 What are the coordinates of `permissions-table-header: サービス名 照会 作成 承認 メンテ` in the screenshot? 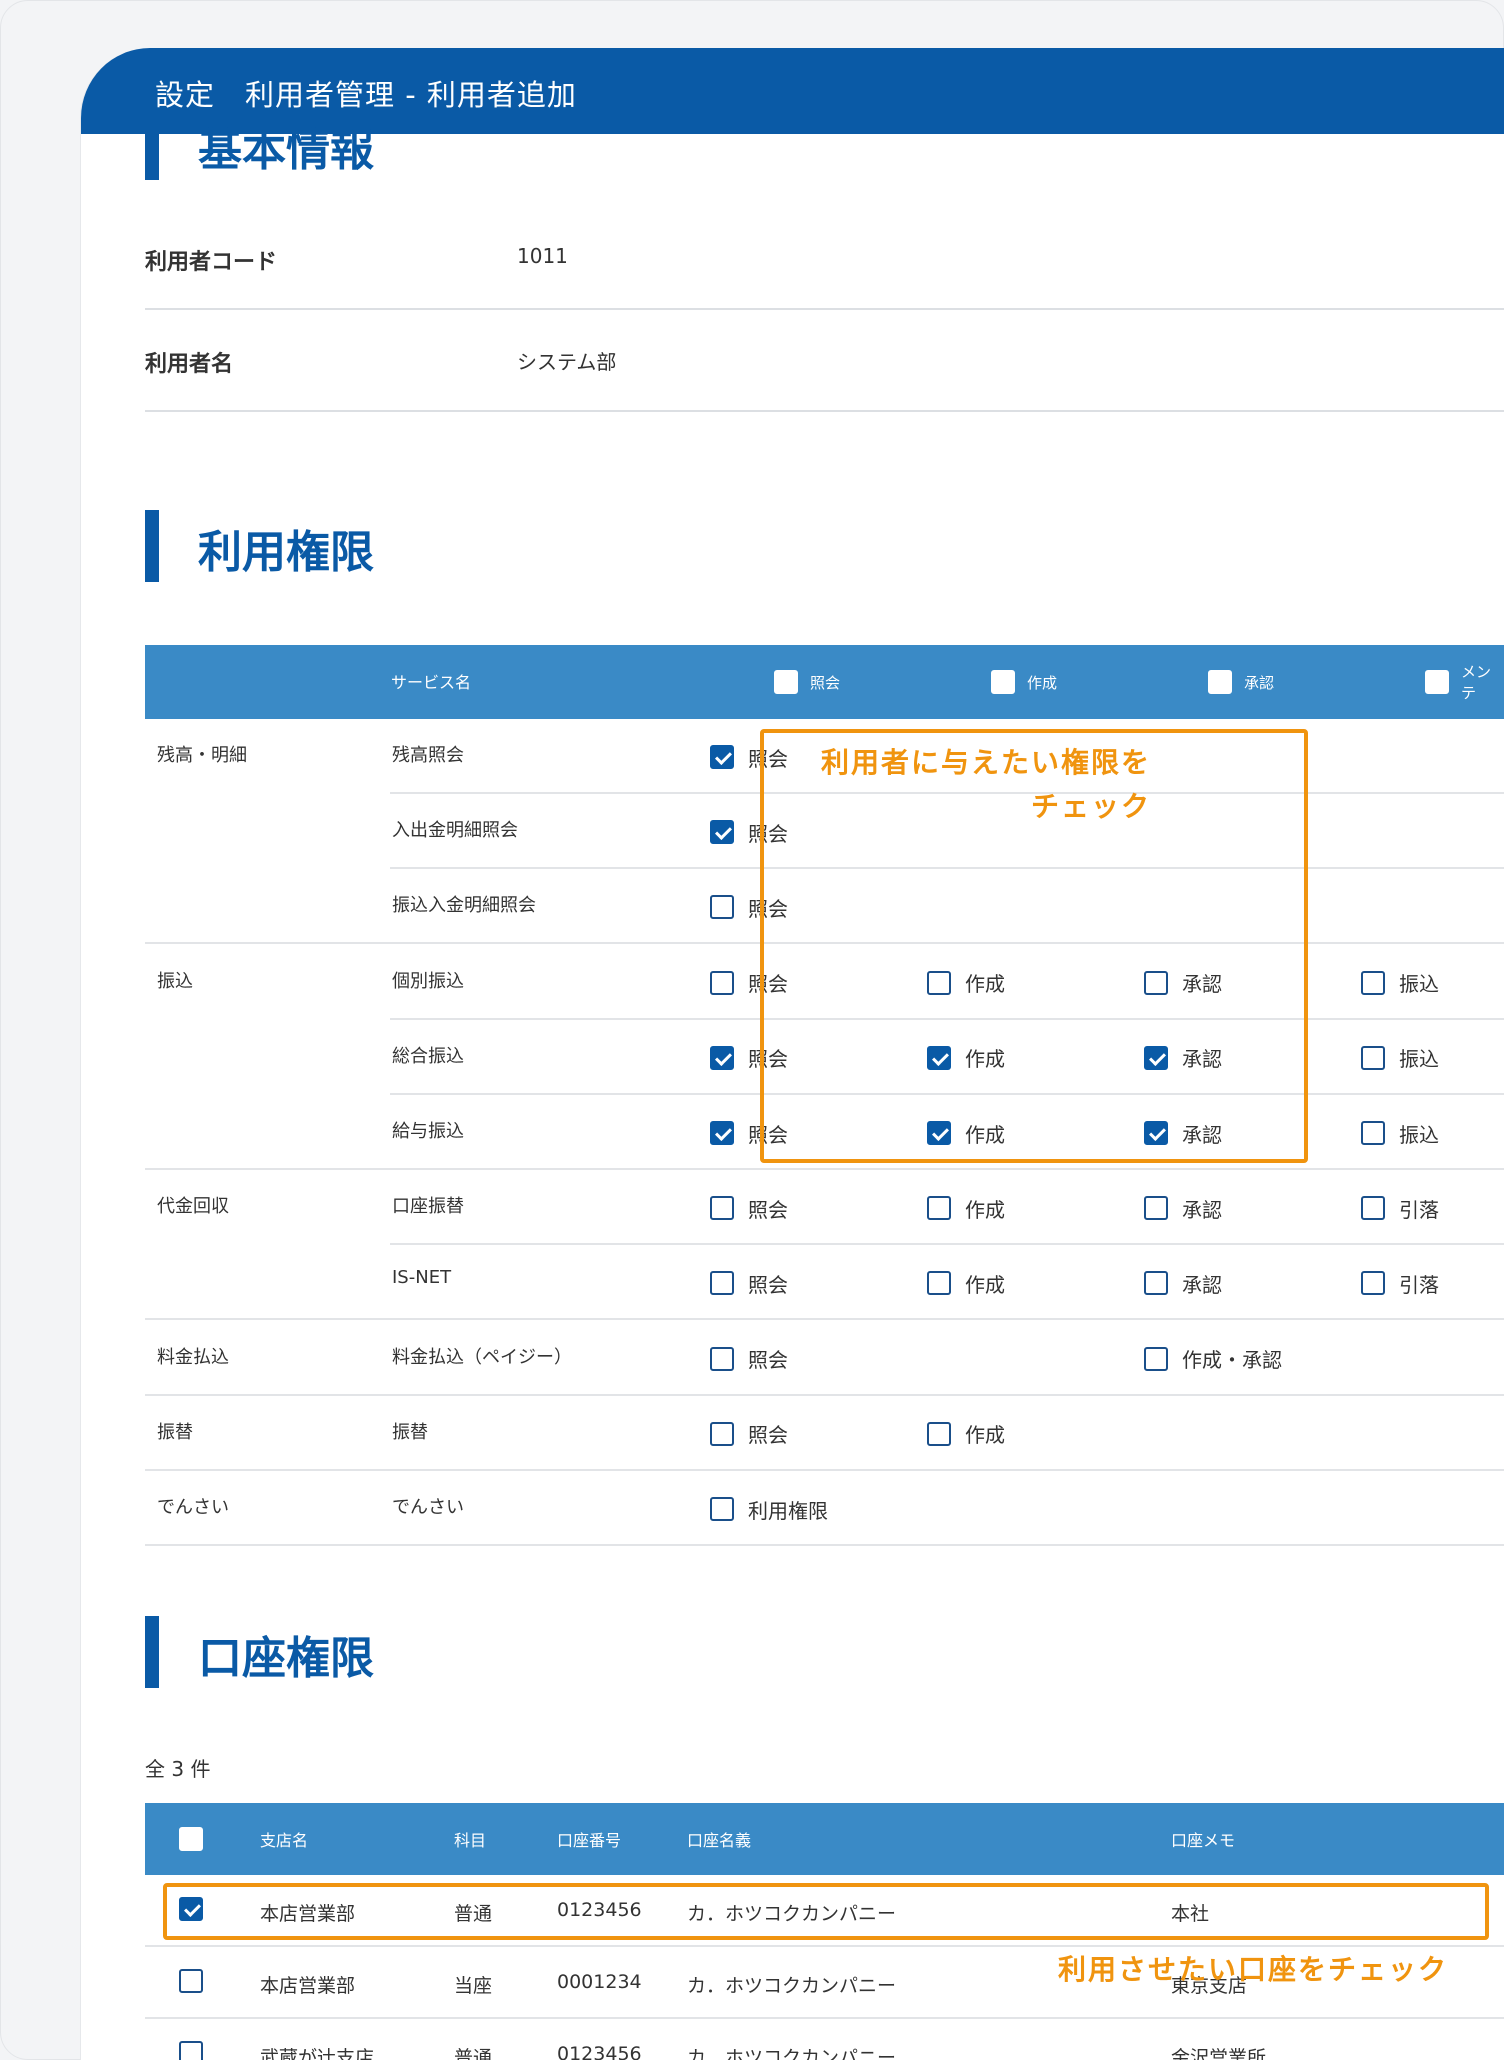 It's located at (824, 682).